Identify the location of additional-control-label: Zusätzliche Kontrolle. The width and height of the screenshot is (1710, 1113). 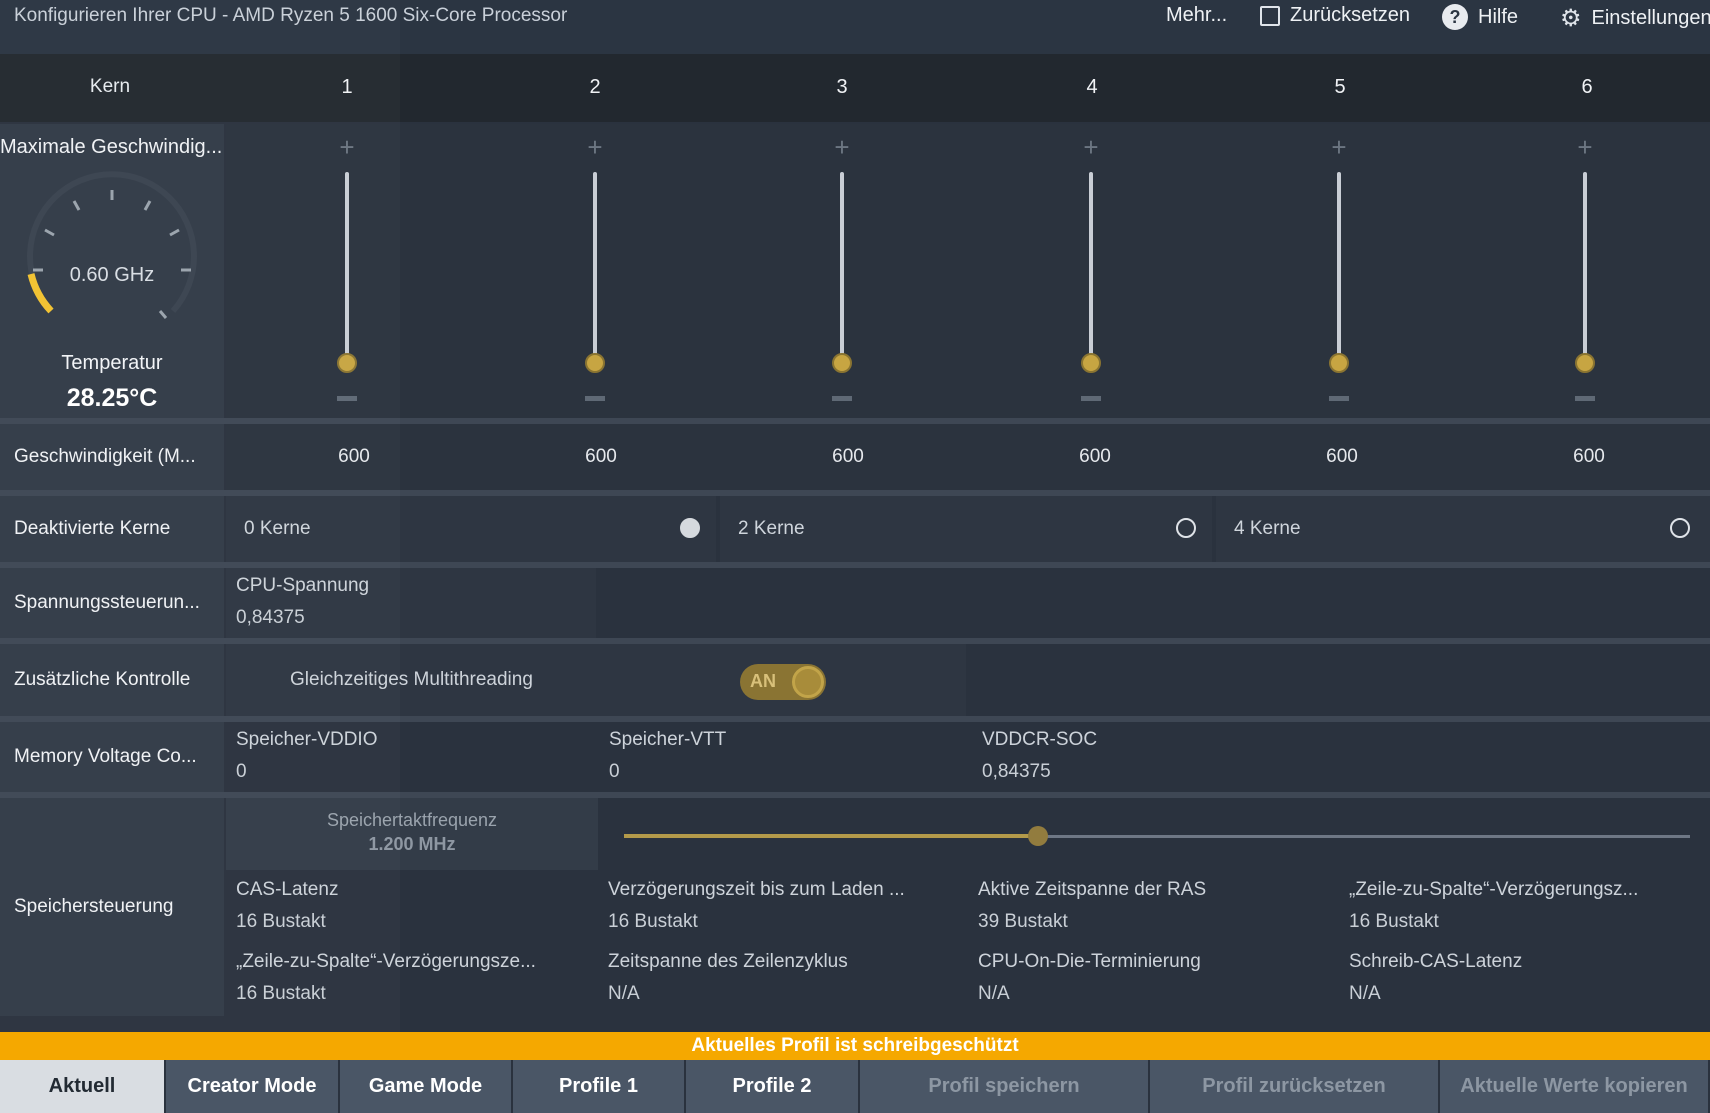
(112, 680).